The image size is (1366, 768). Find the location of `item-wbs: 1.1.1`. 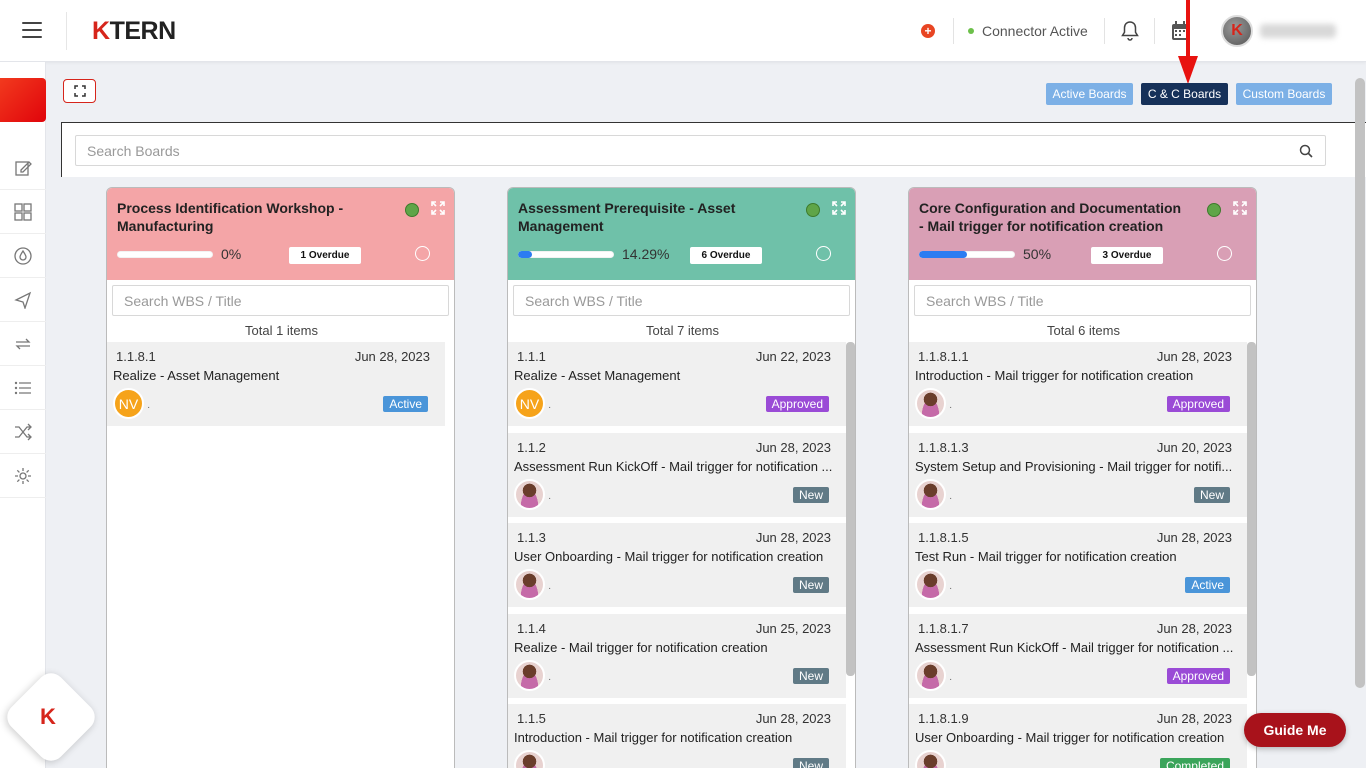

item-wbs: 1.1.1 is located at coordinates (531, 356).